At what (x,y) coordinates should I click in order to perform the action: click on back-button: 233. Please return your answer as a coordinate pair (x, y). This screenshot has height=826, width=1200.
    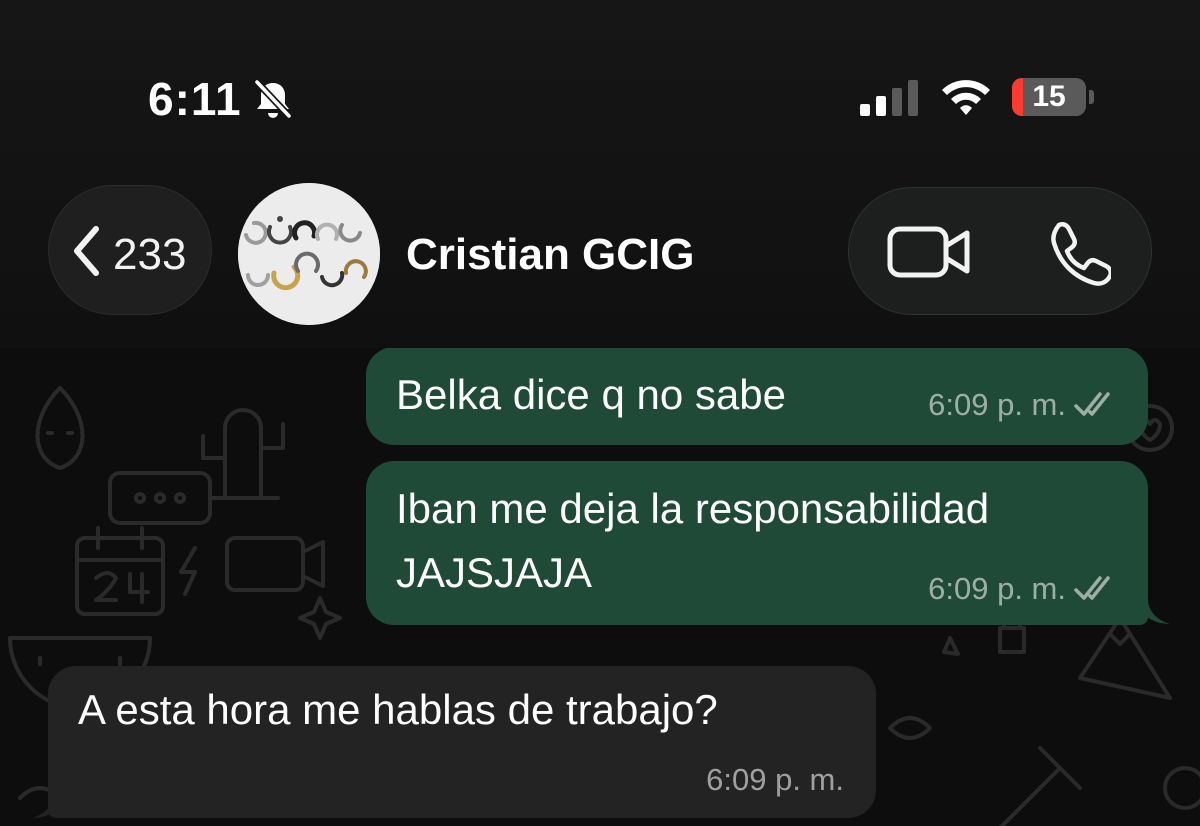
    Looking at the image, I should click on (130, 250).